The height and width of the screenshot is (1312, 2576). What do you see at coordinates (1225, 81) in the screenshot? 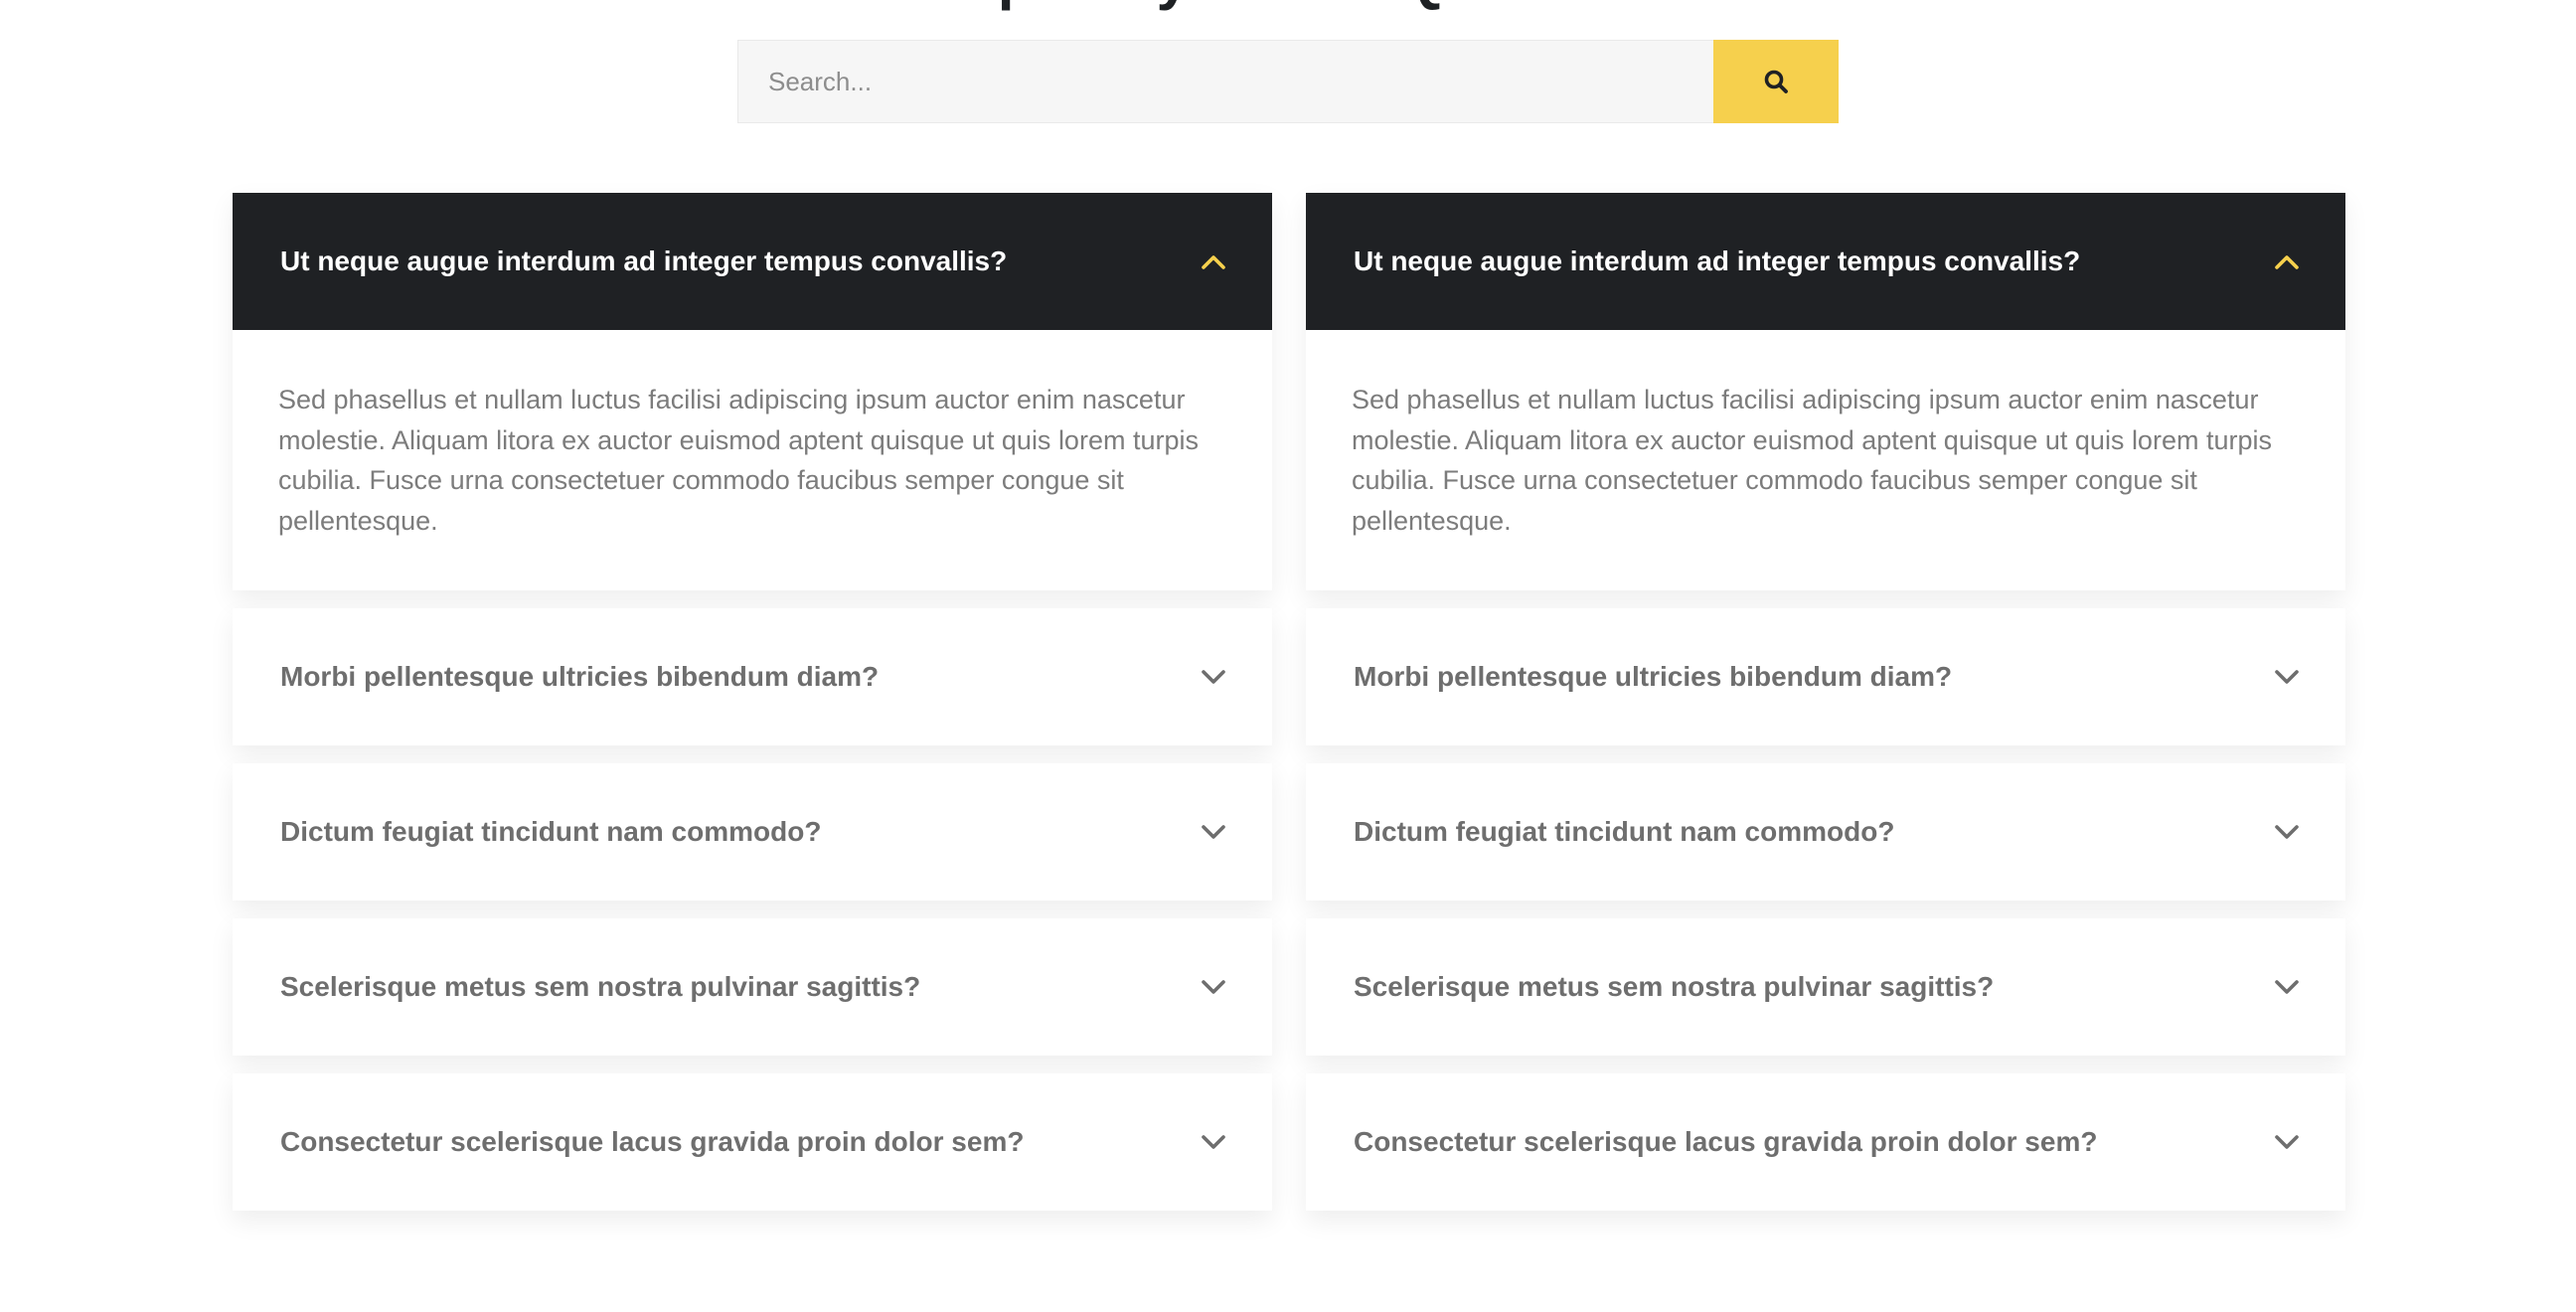
I see `search-input` at bounding box center [1225, 81].